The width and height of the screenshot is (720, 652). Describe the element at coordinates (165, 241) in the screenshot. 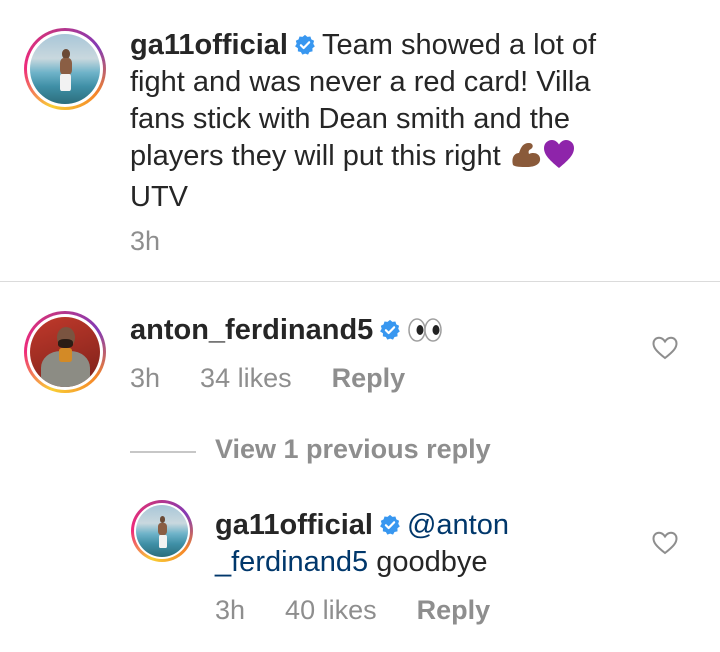

I see `comment-meta-1: 3h` at that location.